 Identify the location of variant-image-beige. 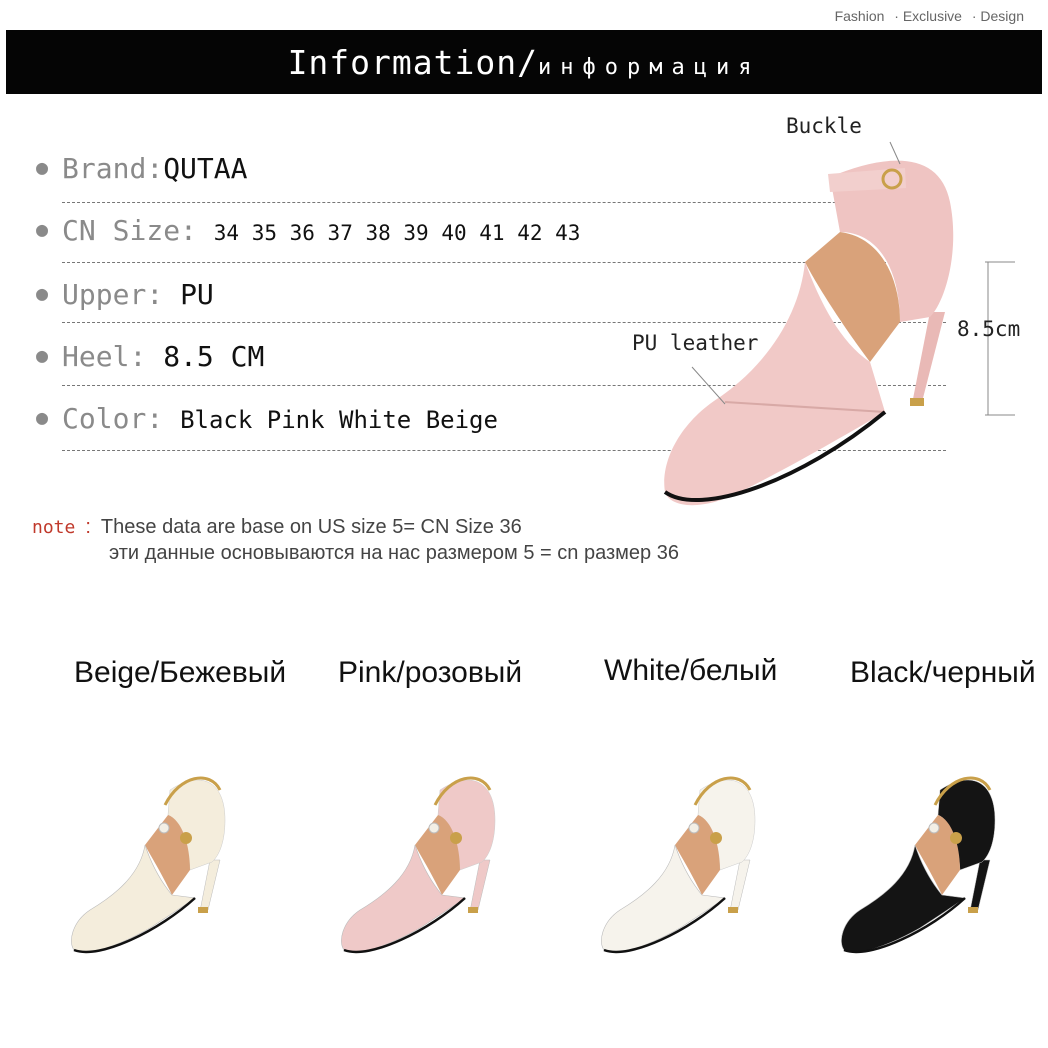
(165, 870).